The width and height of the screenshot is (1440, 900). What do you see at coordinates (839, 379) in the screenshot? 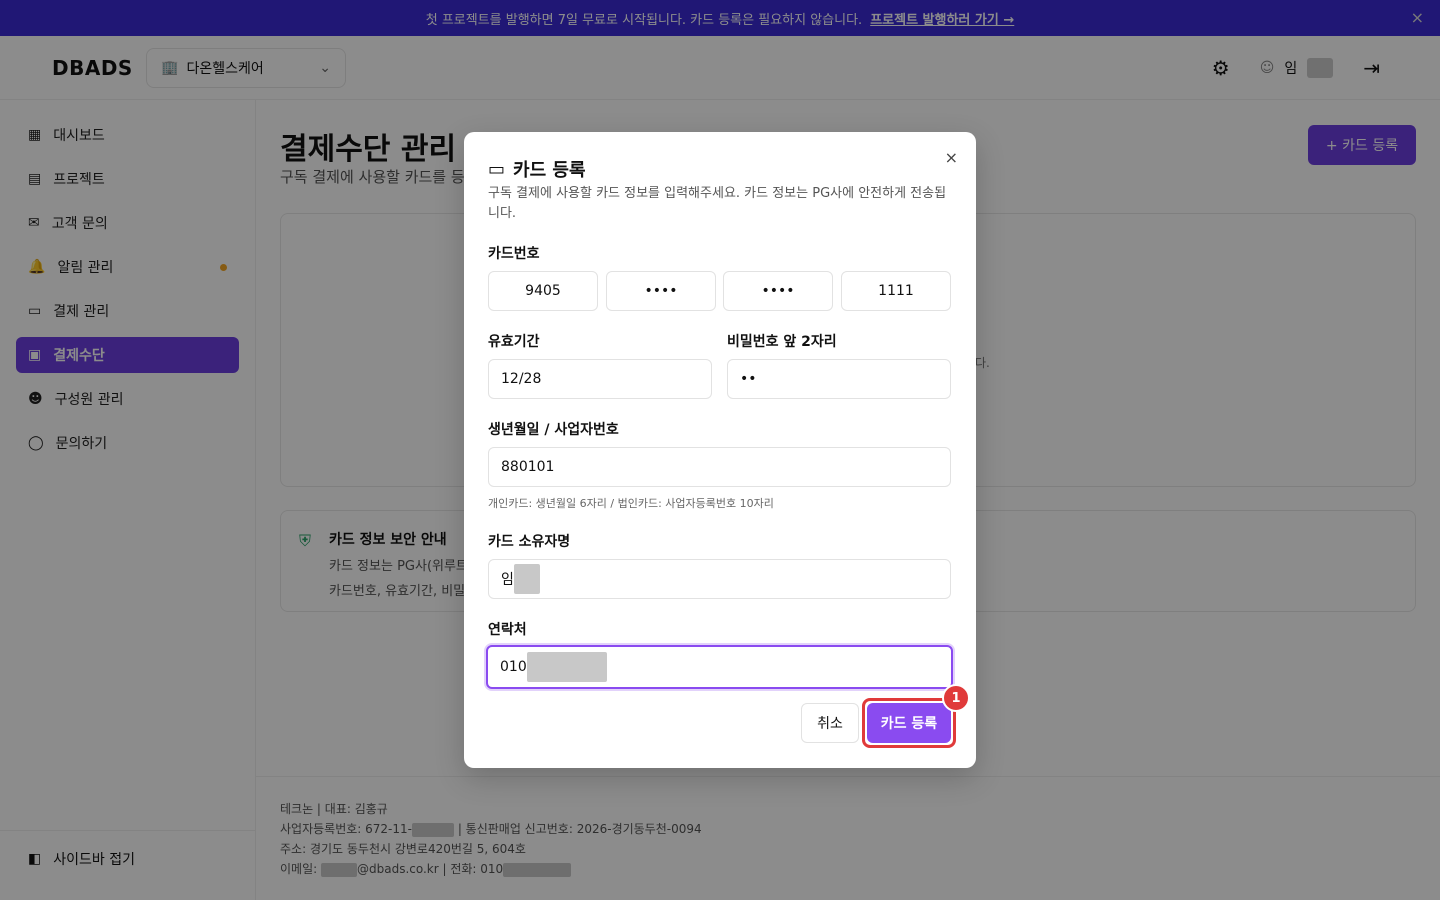
I see `password-field: ••` at bounding box center [839, 379].